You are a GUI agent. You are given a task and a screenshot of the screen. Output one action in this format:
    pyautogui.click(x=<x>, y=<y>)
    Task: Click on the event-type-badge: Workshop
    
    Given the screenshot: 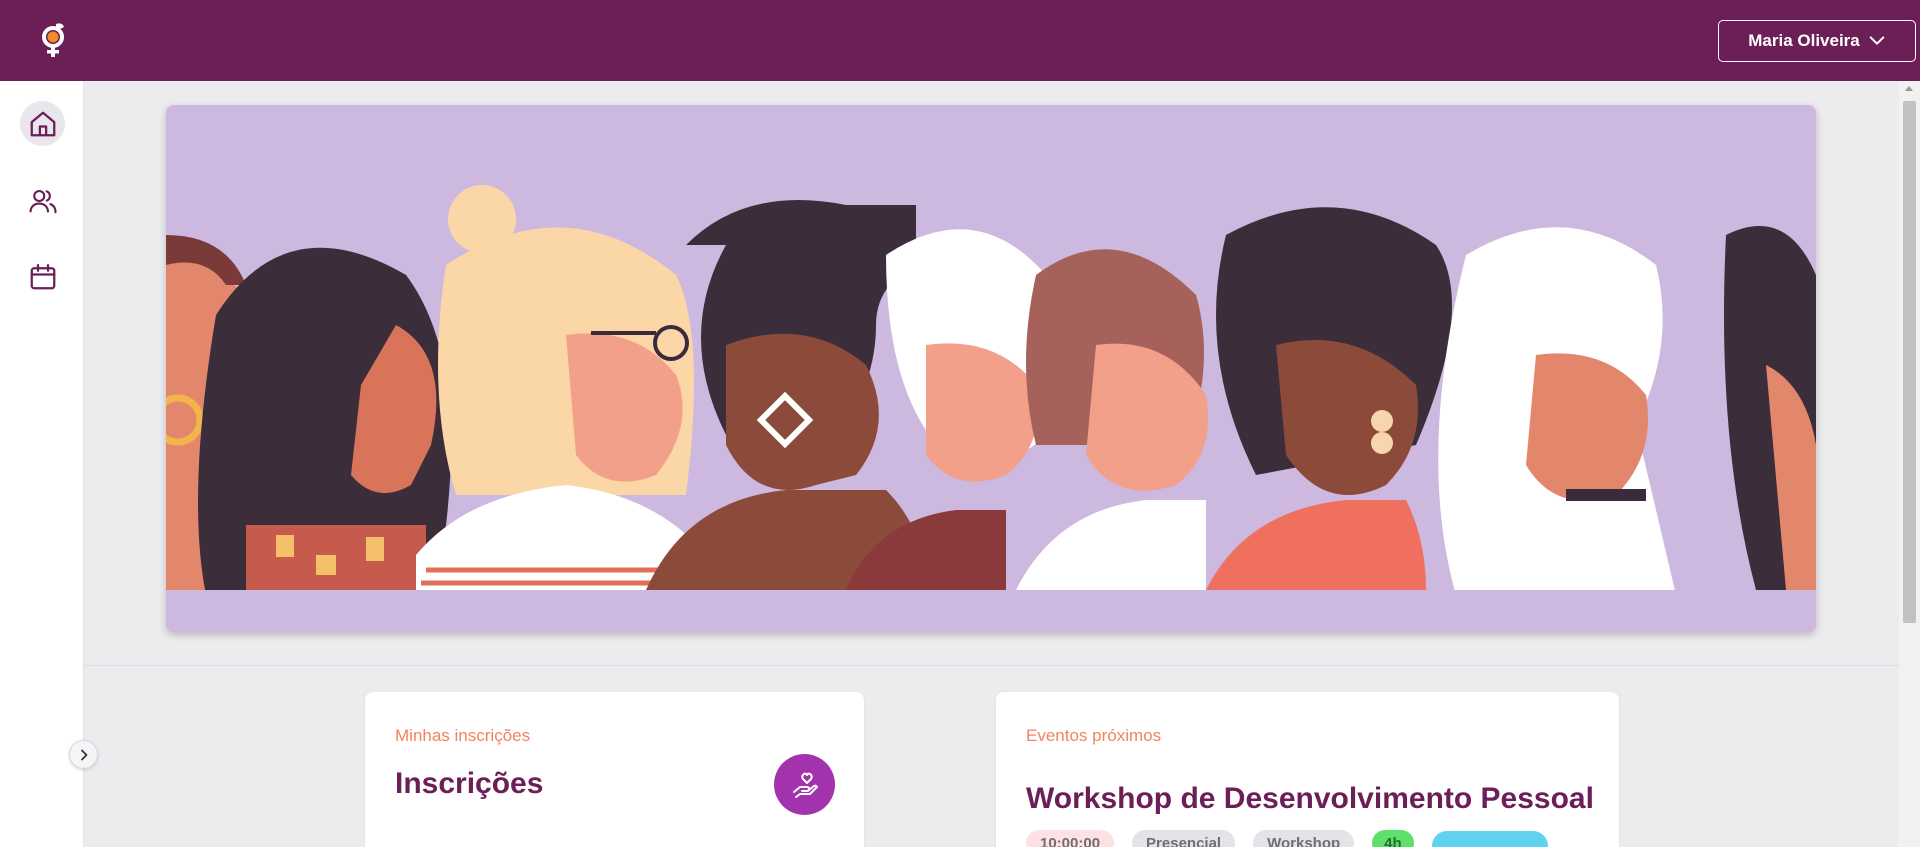 What is the action you would take?
    pyautogui.click(x=1304, y=838)
    